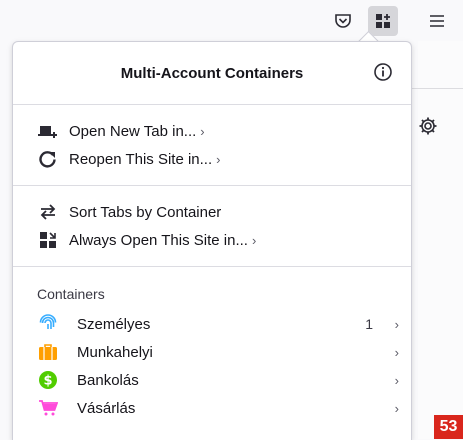 This screenshot has height=440, width=463. What do you see at coordinates (71, 294) in the screenshot?
I see `containers-heading: Containers` at bounding box center [71, 294].